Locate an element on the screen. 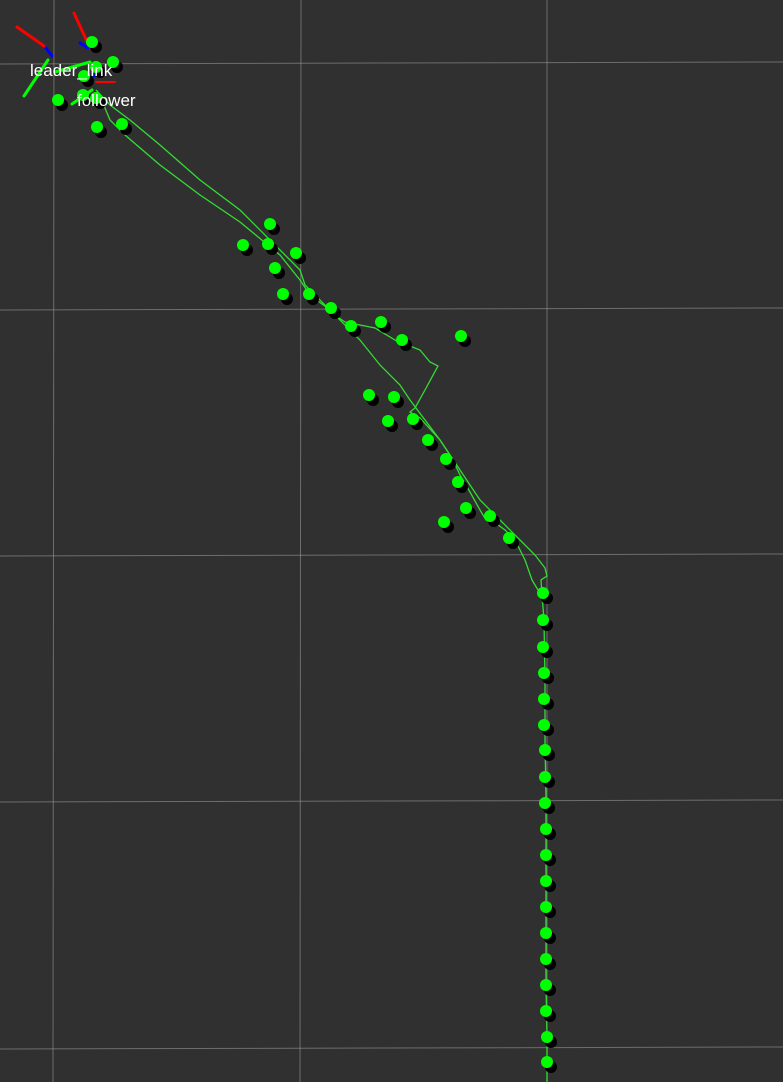 This screenshot has width=783, height=1082. tf-frame-axes is located at coordinates (65, 58).